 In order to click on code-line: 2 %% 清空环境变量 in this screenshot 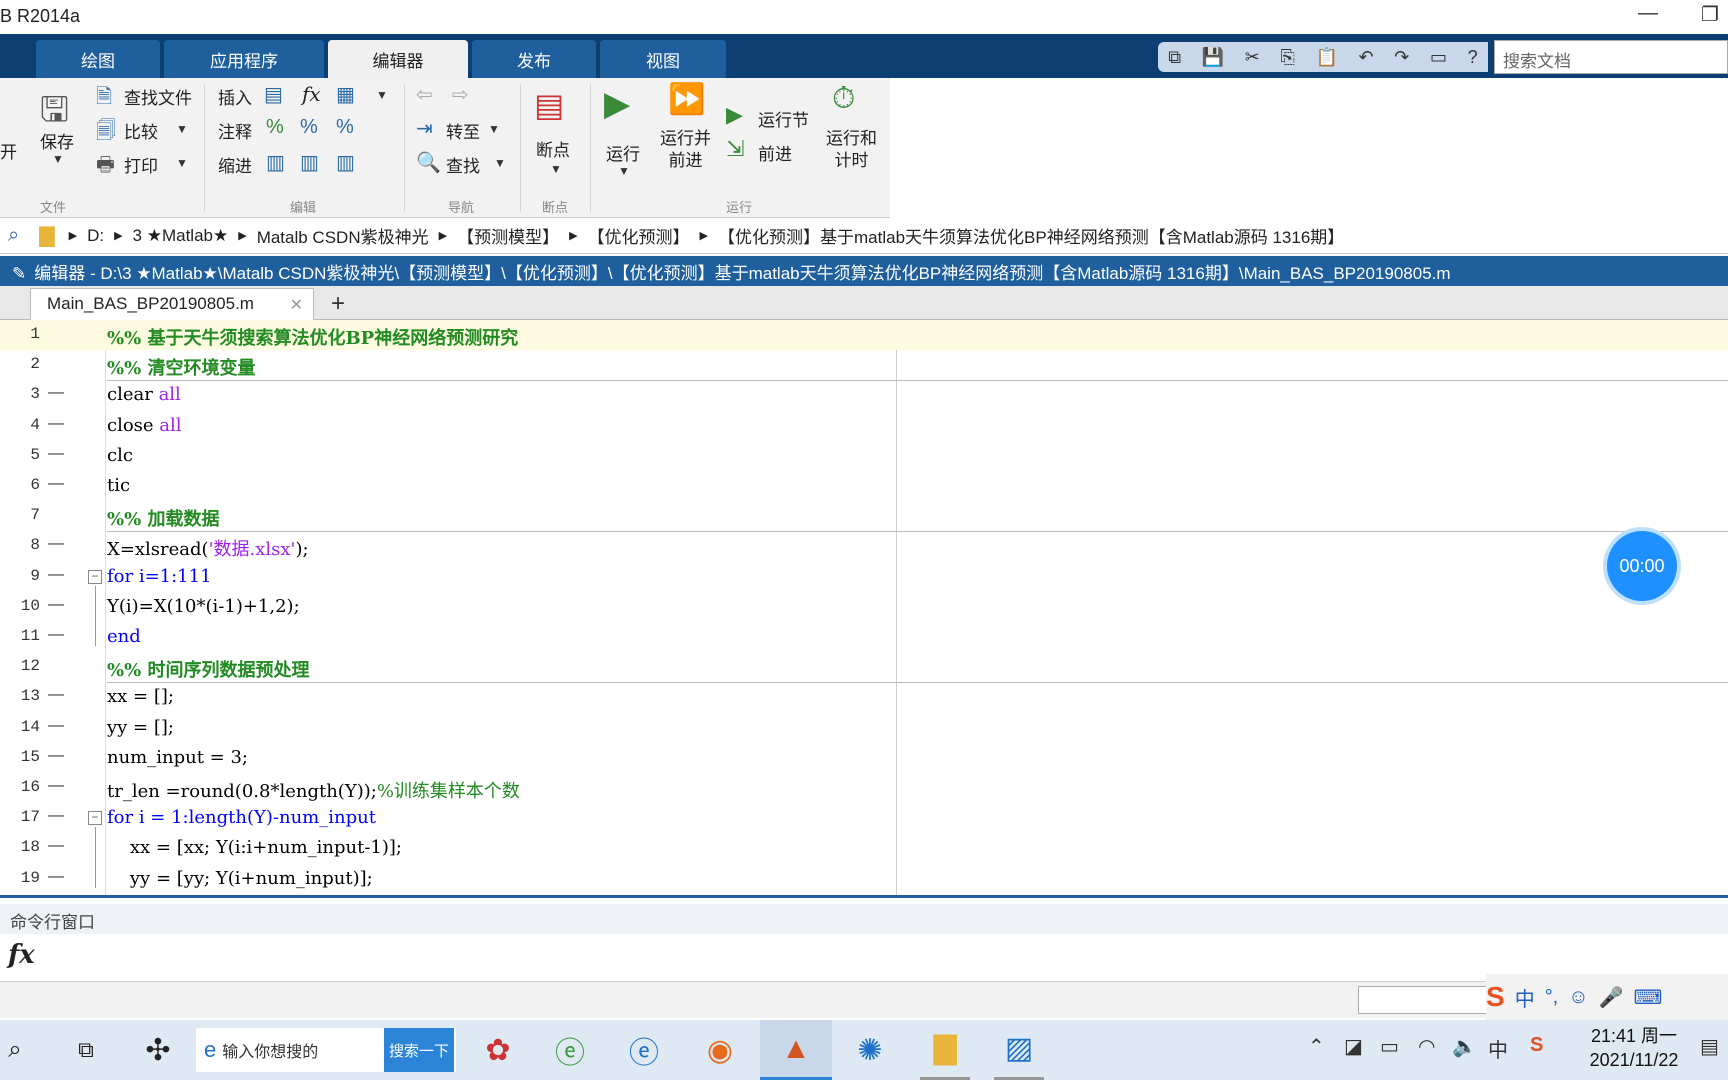, I will do `click(864, 365)`.